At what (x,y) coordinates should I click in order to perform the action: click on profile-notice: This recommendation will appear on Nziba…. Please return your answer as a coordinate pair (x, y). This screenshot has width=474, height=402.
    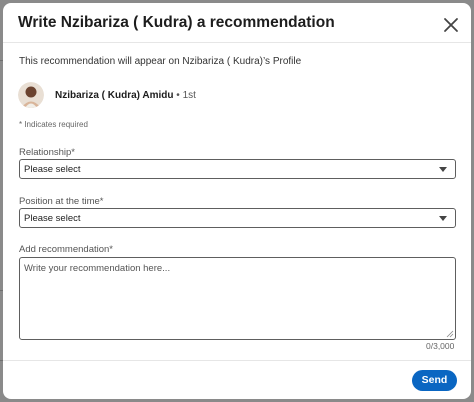
    Looking at the image, I should click on (160, 61).